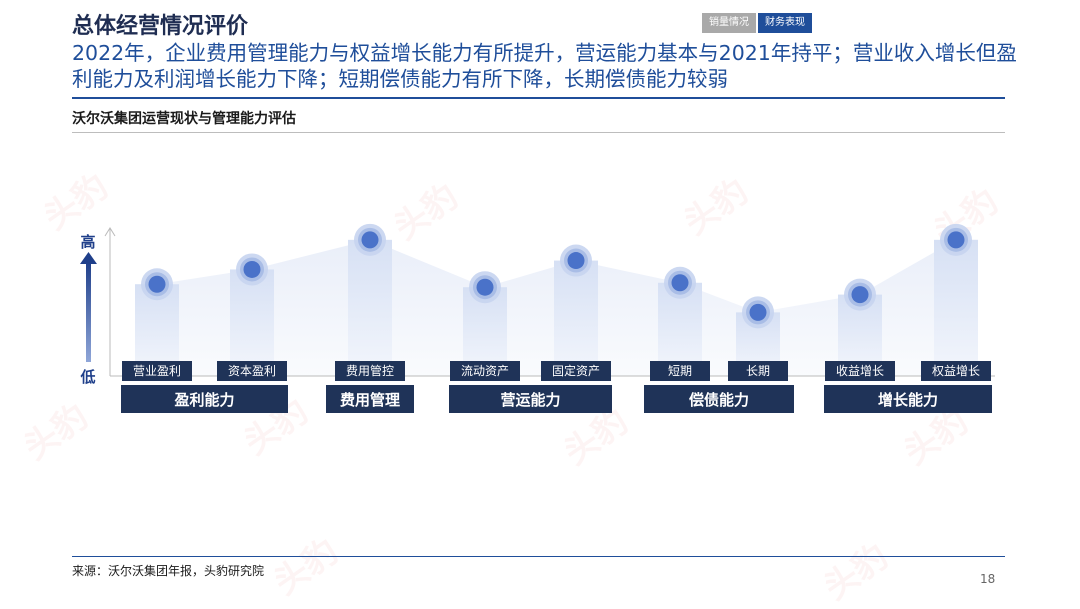 The width and height of the screenshot is (1080, 609). Describe the element at coordinates (576, 370) in the screenshot. I see `category-label: 固定资产` at that location.